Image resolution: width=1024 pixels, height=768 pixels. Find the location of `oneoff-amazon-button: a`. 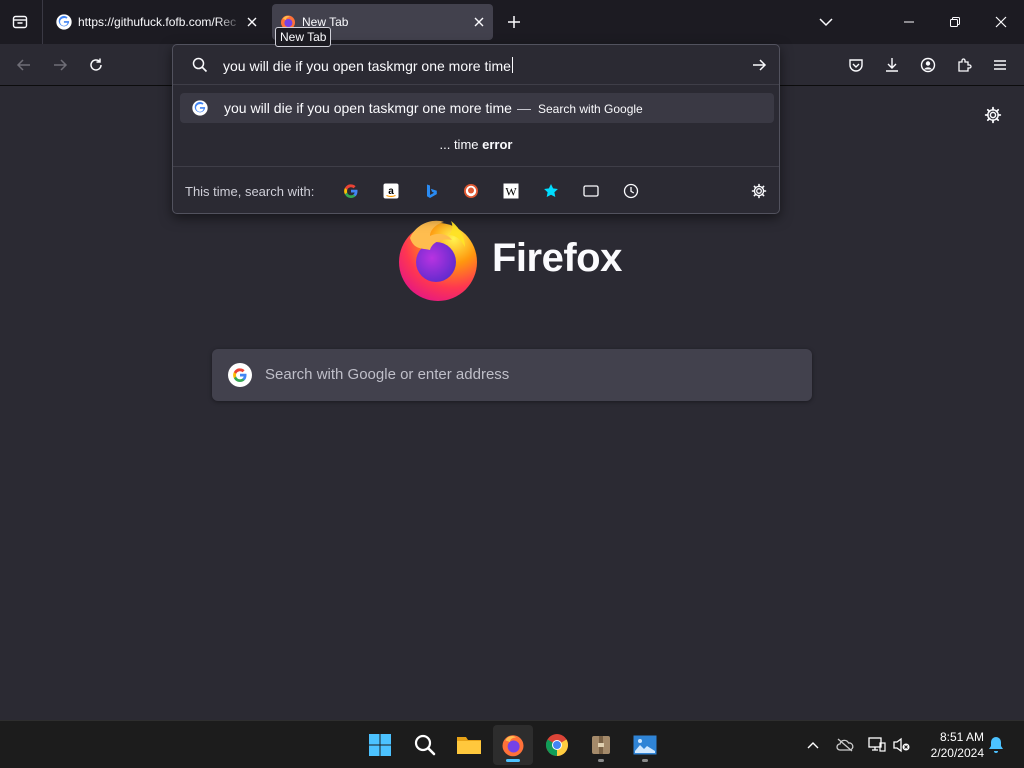

oneoff-amazon-button: a is located at coordinates (391, 191).